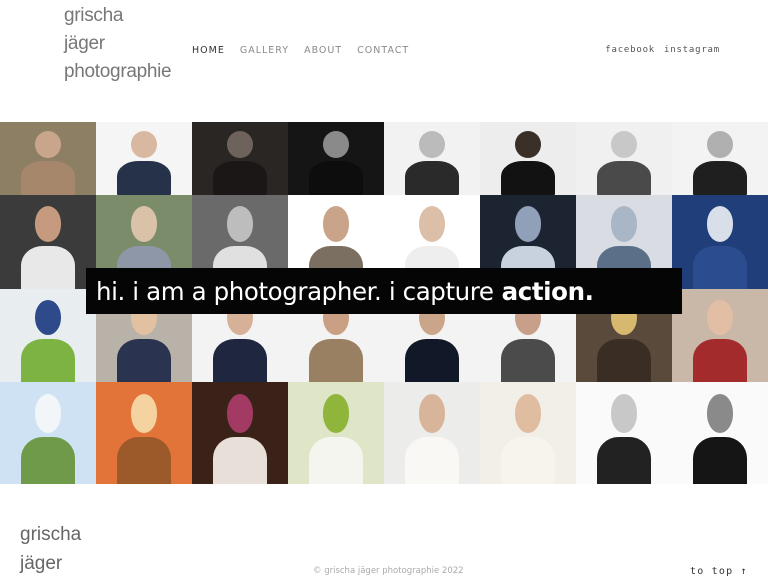 The height and width of the screenshot is (578, 768). Describe the element at coordinates (41, 563) in the screenshot. I see `footer-logo-line-2: jäger` at that location.